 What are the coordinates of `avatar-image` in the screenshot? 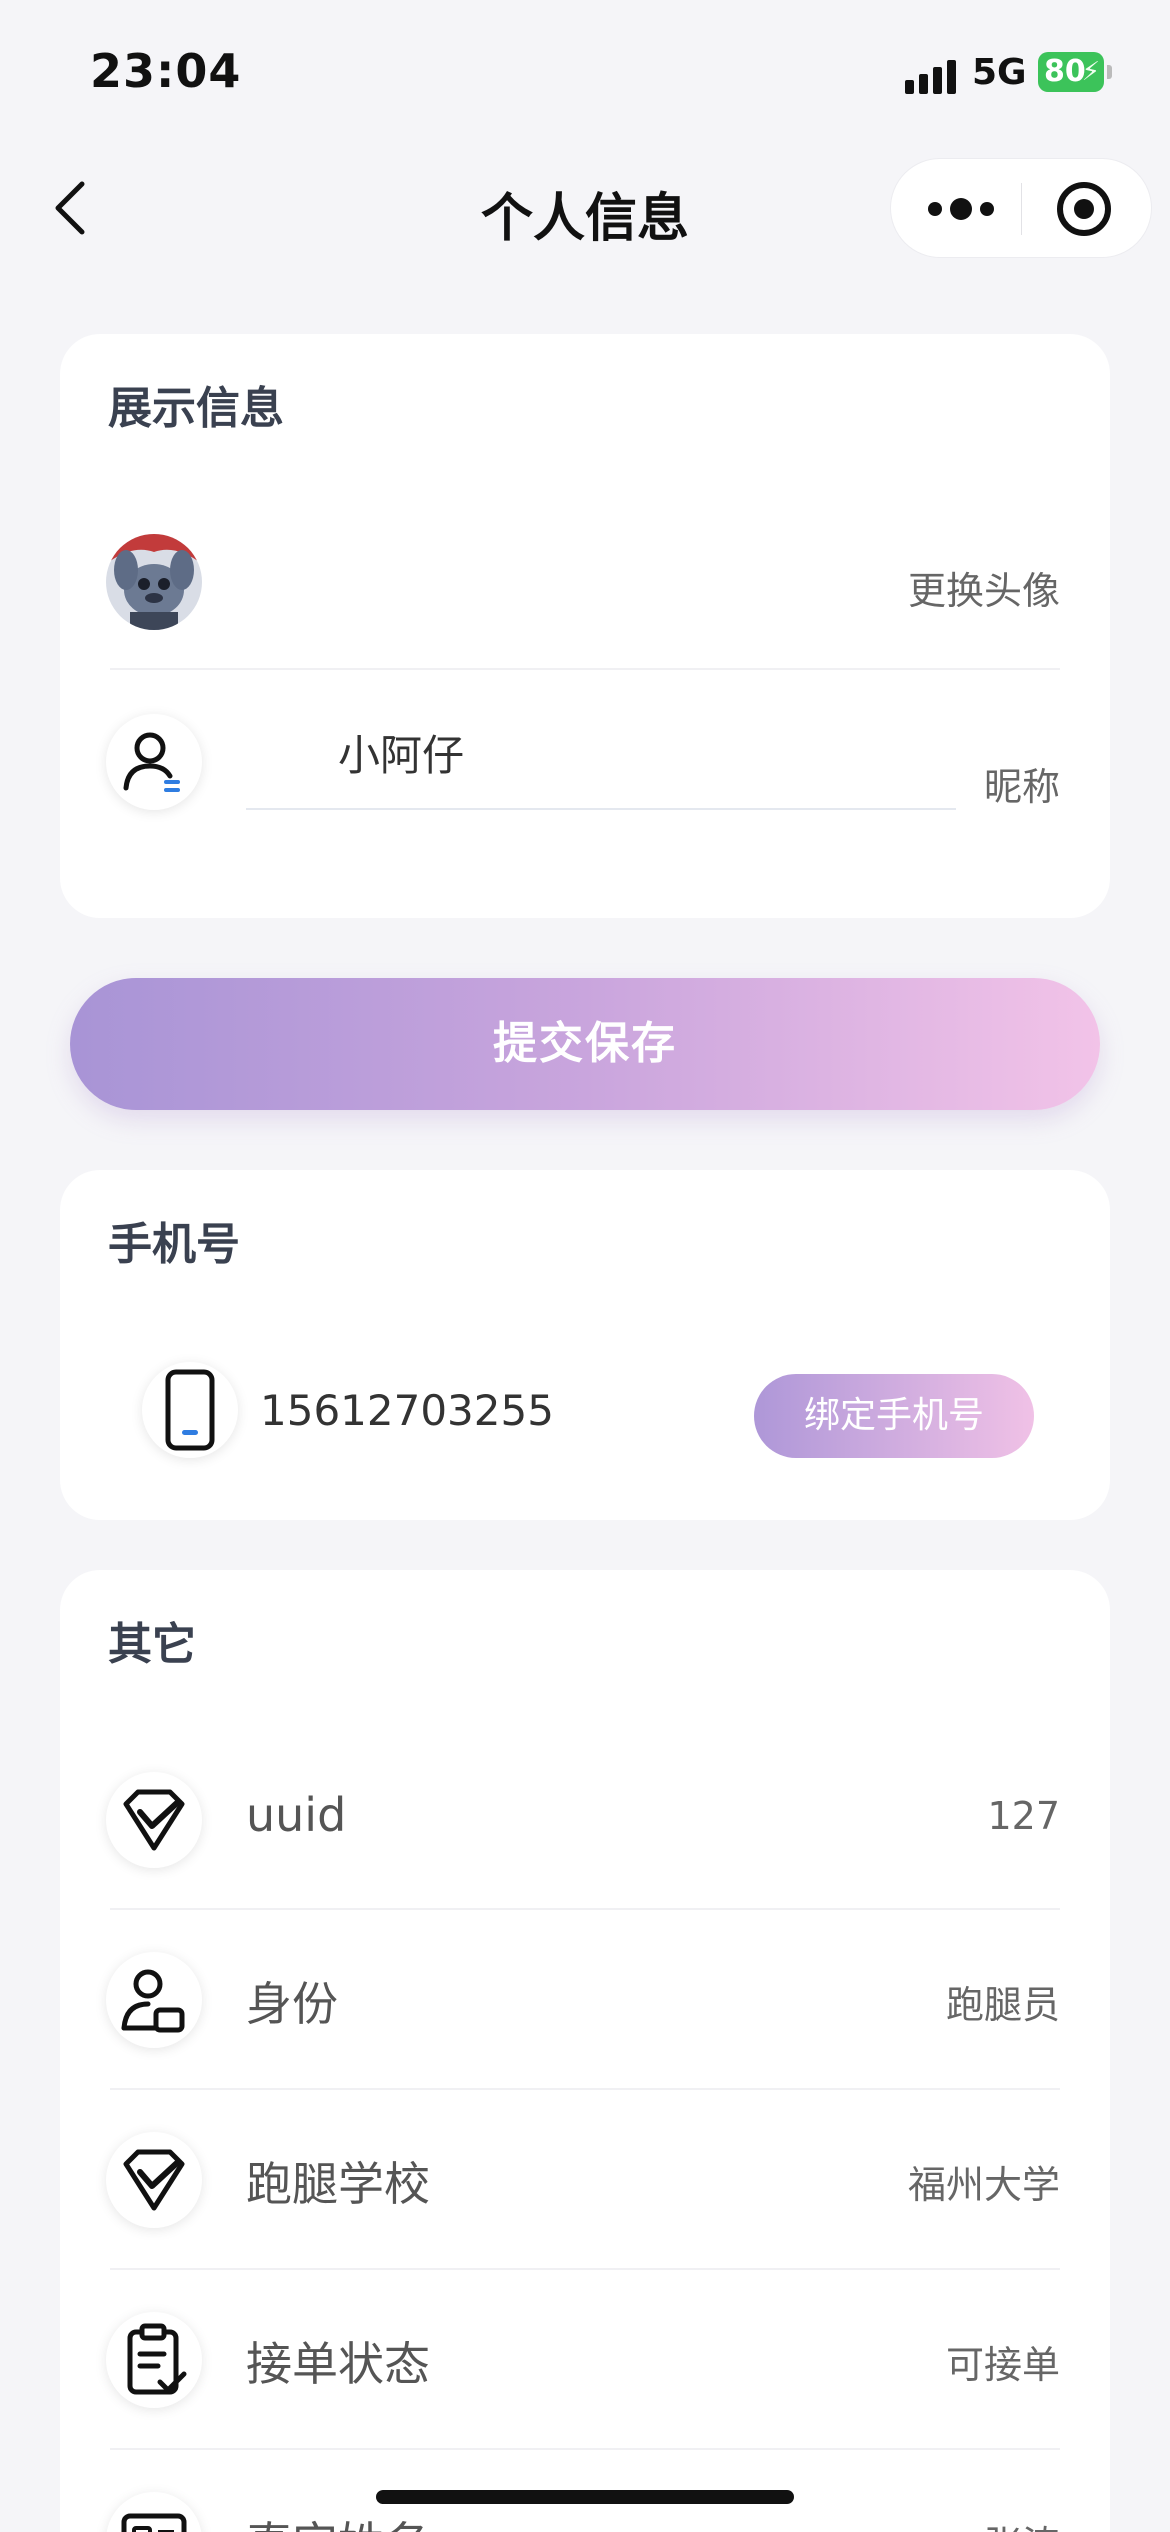 It's located at (154, 582).